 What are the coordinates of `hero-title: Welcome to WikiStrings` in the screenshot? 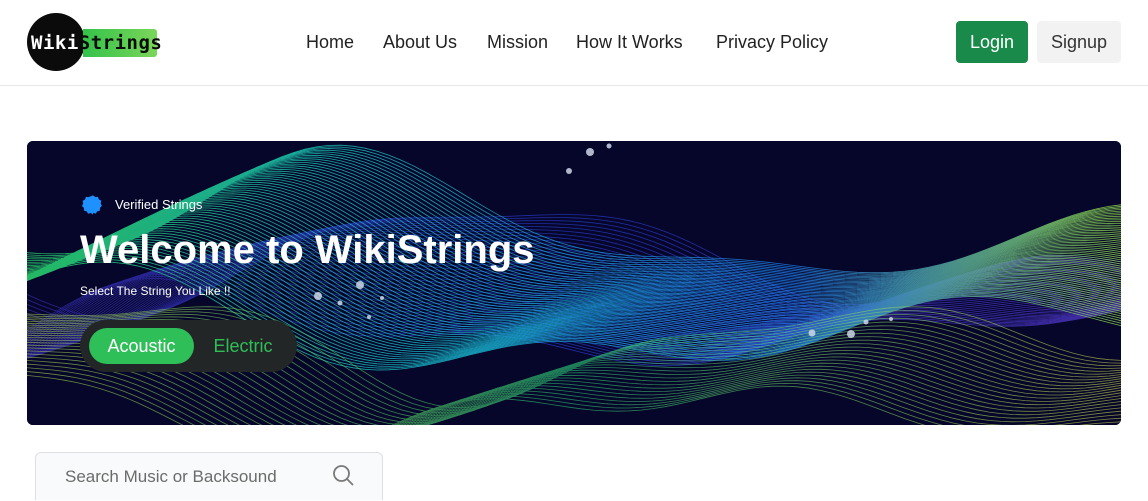 It's located at (307, 250).